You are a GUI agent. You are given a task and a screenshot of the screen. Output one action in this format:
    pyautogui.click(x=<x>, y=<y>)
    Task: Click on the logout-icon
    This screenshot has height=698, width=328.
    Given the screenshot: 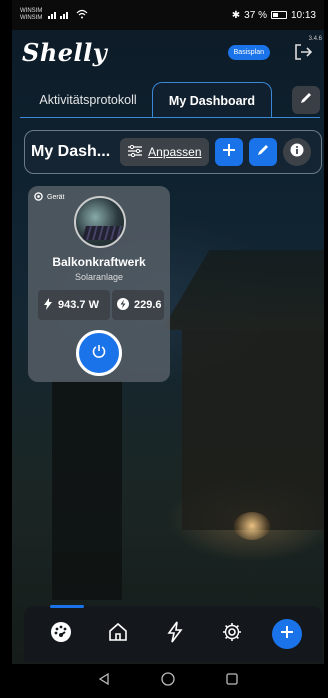 What is the action you would take?
    pyautogui.click(x=303, y=52)
    